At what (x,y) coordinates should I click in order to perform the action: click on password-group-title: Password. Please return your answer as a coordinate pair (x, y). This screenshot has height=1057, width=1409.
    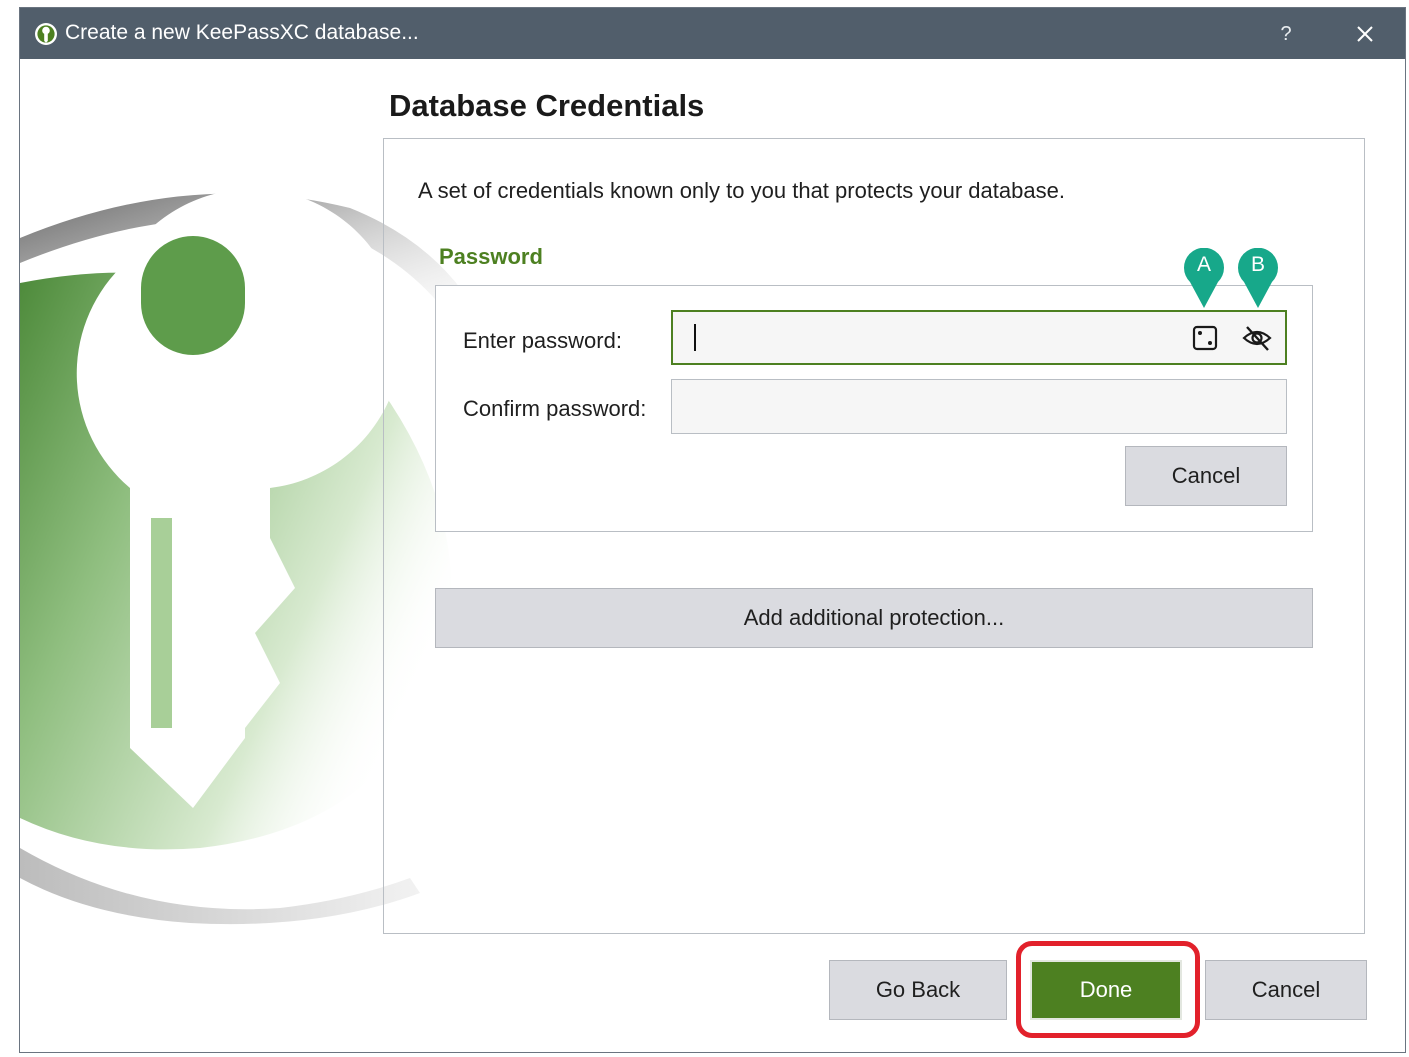
    Looking at the image, I should click on (491, 256).